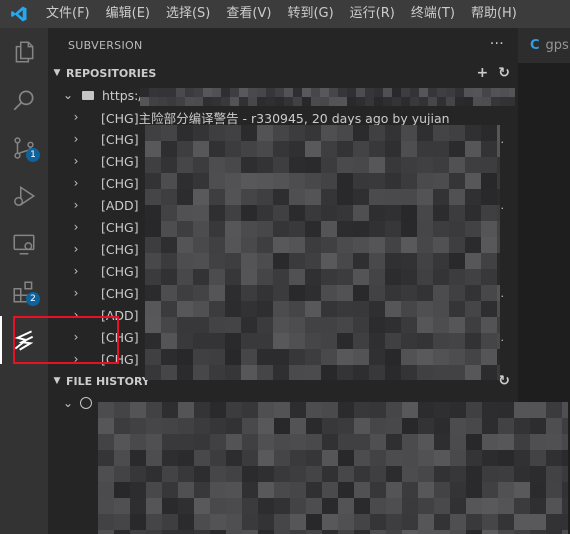  I want to click on c-file-icon: C, so click(535, 45).